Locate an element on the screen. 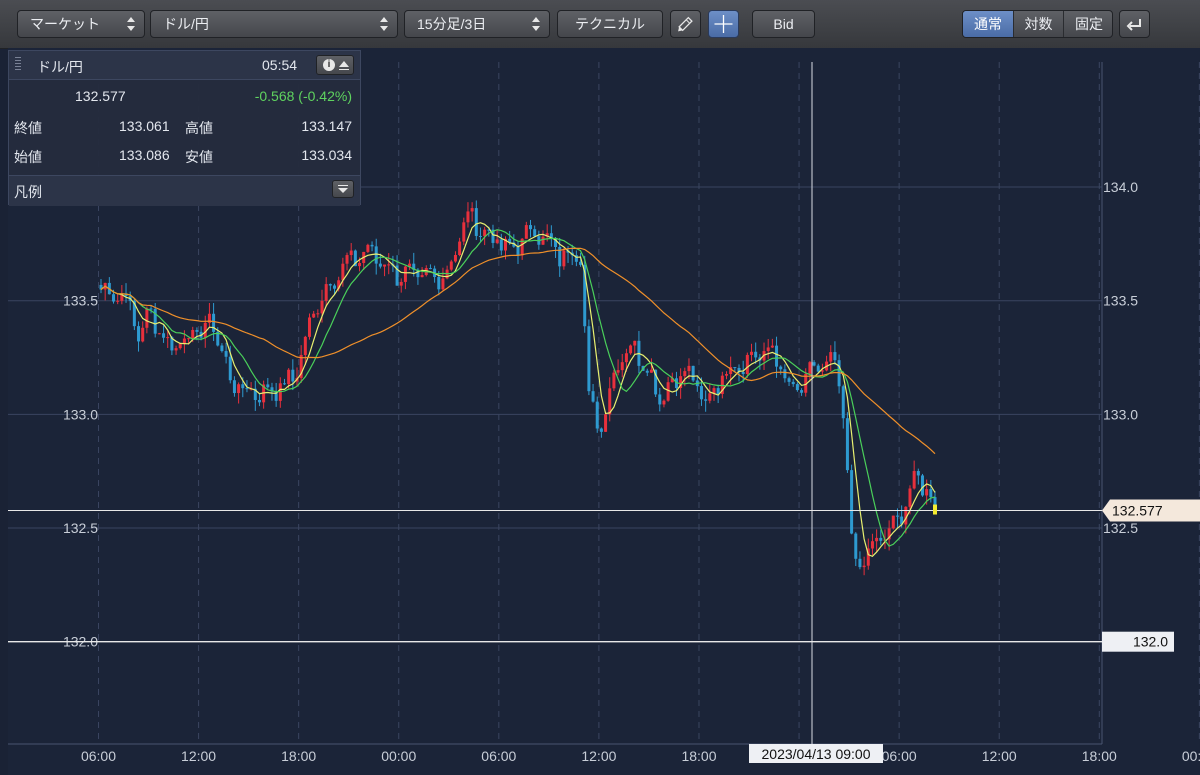  close-label: 終値 is located at coordinates (28, 128).